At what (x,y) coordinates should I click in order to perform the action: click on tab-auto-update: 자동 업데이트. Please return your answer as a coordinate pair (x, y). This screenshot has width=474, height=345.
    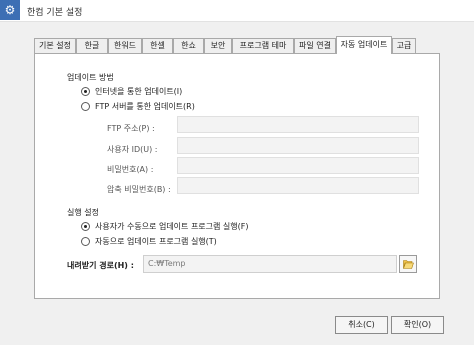
    Looking at the image, I should click on (364, 45).